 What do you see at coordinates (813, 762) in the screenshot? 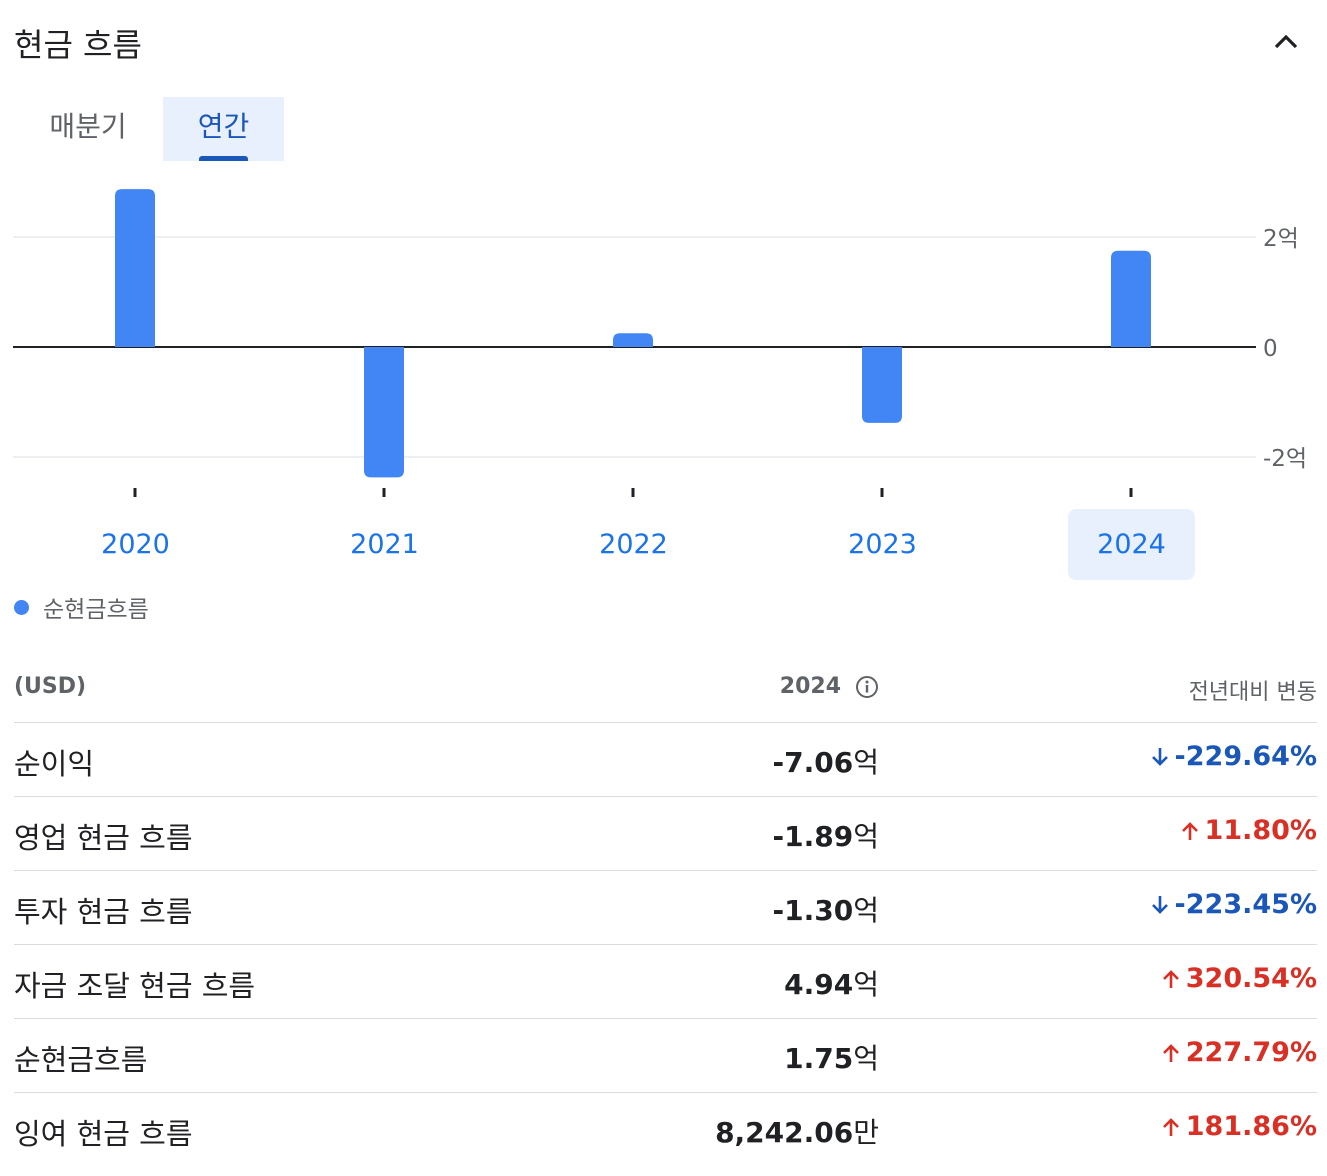
I see `row-value-number: -7.06` at bounding box center [813, 762].